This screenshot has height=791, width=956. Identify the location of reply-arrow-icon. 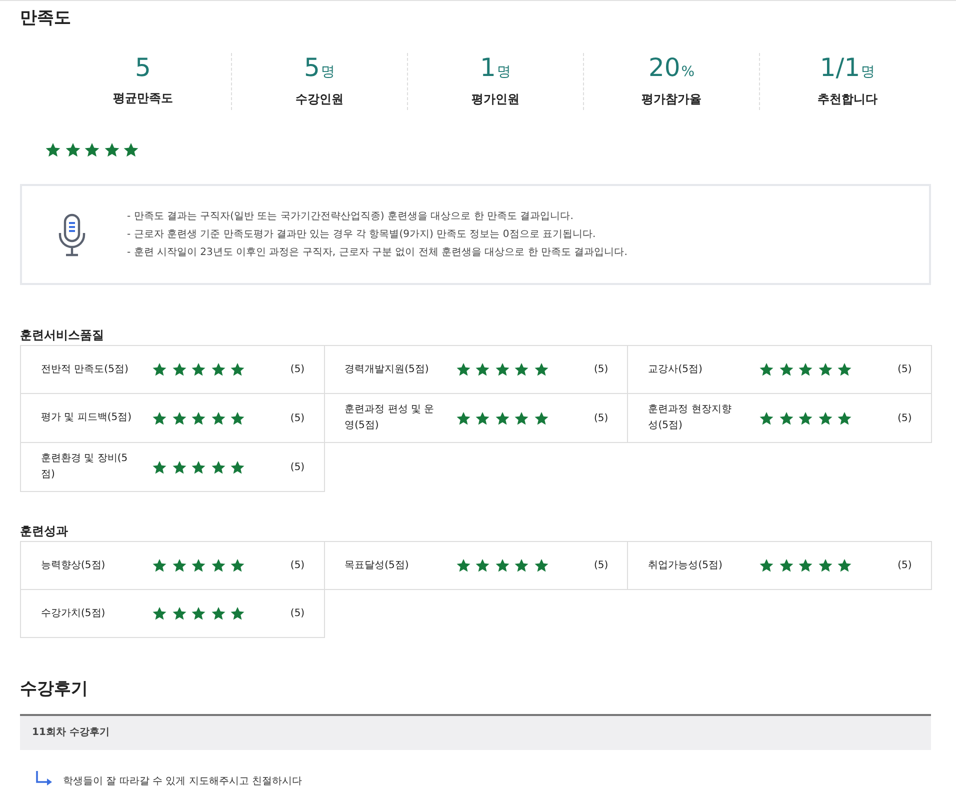
(44, 778).